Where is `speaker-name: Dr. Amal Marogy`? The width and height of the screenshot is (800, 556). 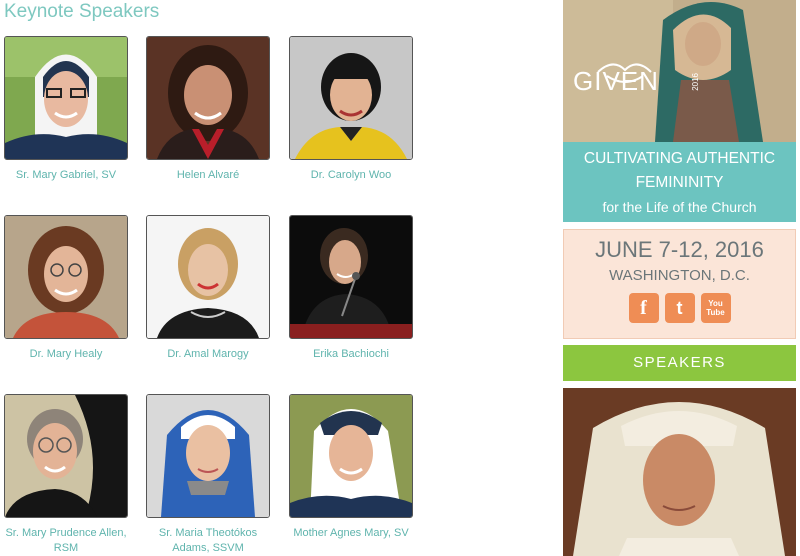 speaker-name: Dr. Amal Marogy is located at coordinates (208, 354).